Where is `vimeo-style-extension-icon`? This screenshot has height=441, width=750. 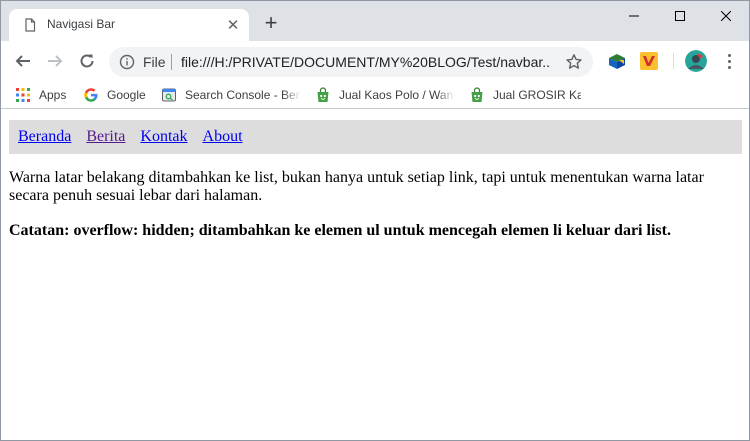 vimeo-style-extension-icon is located at coordinates (649, 61).